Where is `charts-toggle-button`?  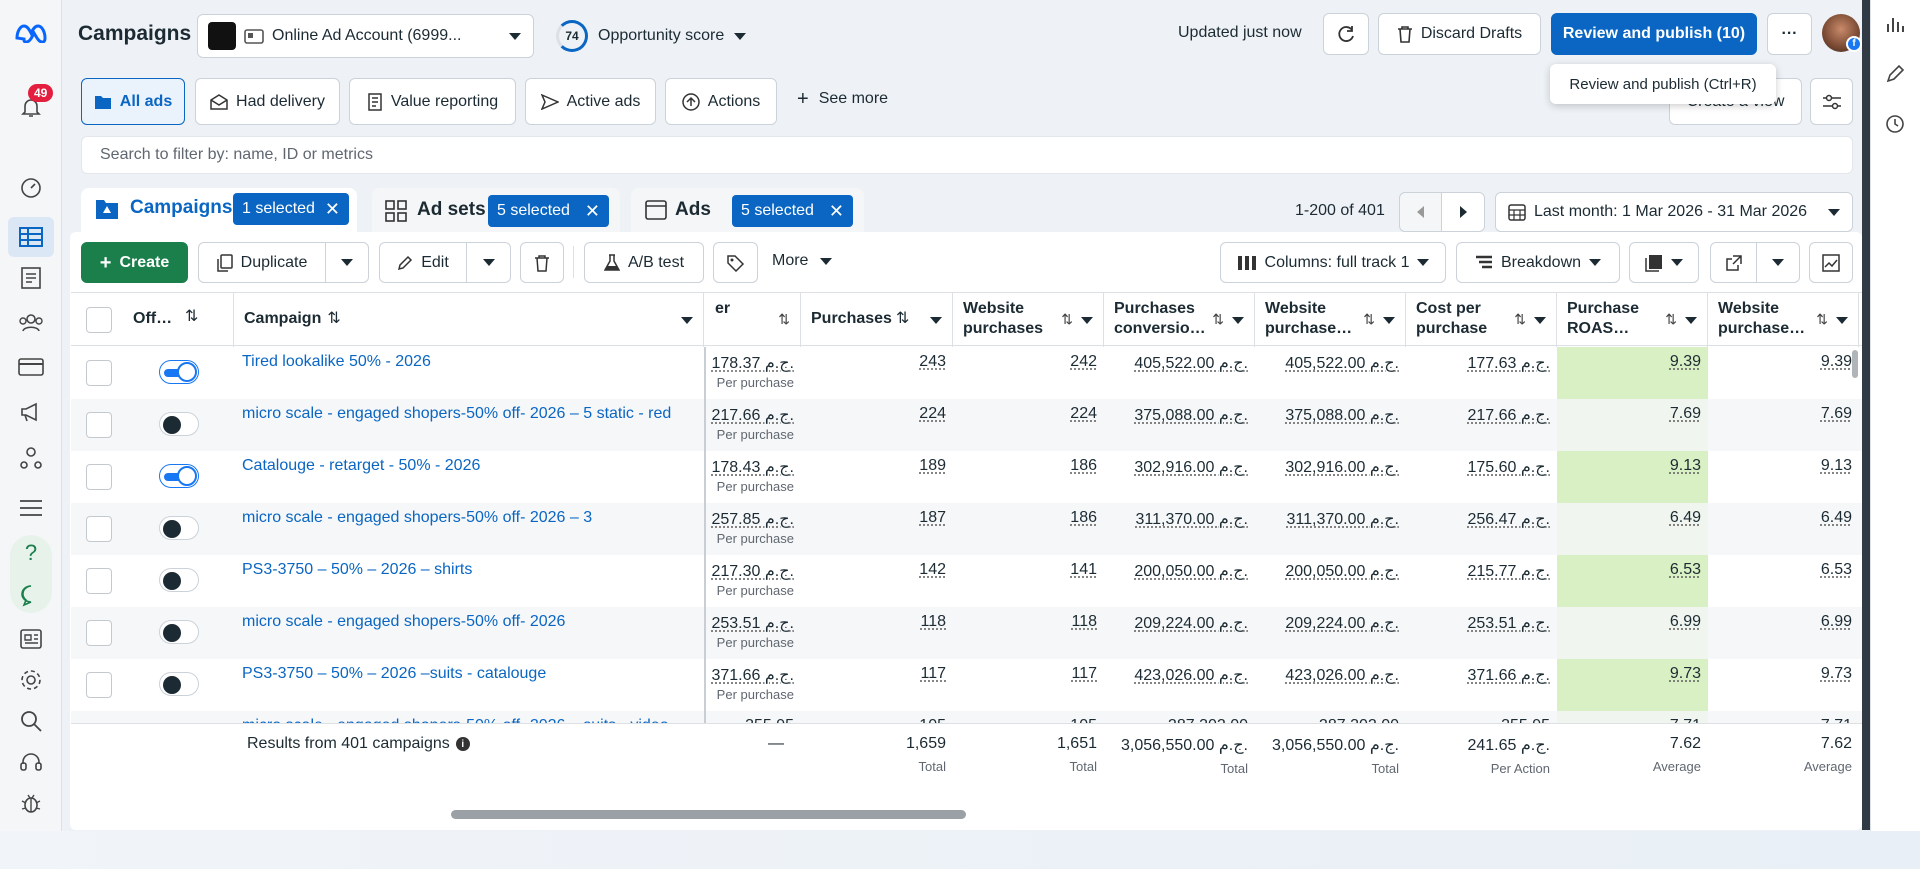 charts-toggle-button is located at coordinates (1831, 262).